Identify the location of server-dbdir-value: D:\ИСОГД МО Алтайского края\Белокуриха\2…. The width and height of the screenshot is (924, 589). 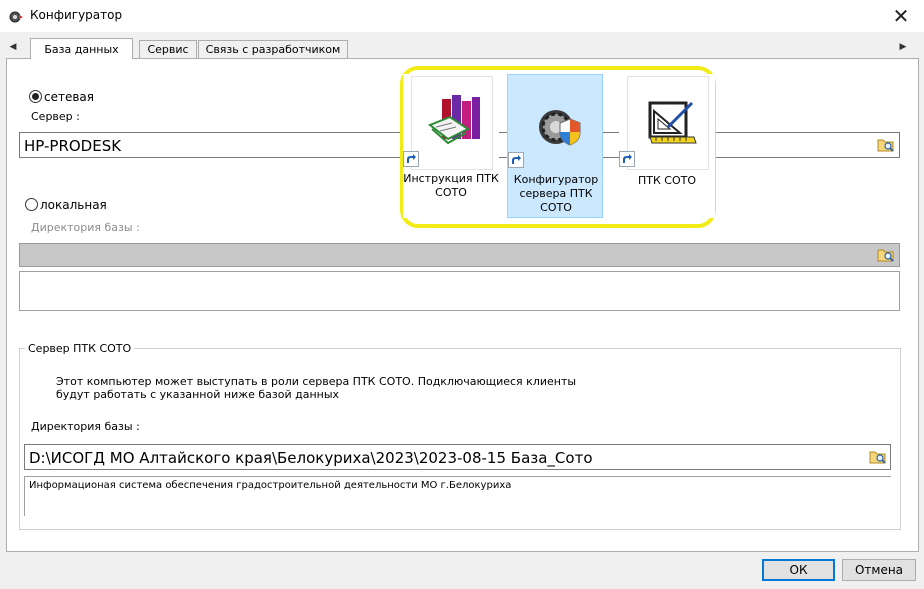
(311, 458).